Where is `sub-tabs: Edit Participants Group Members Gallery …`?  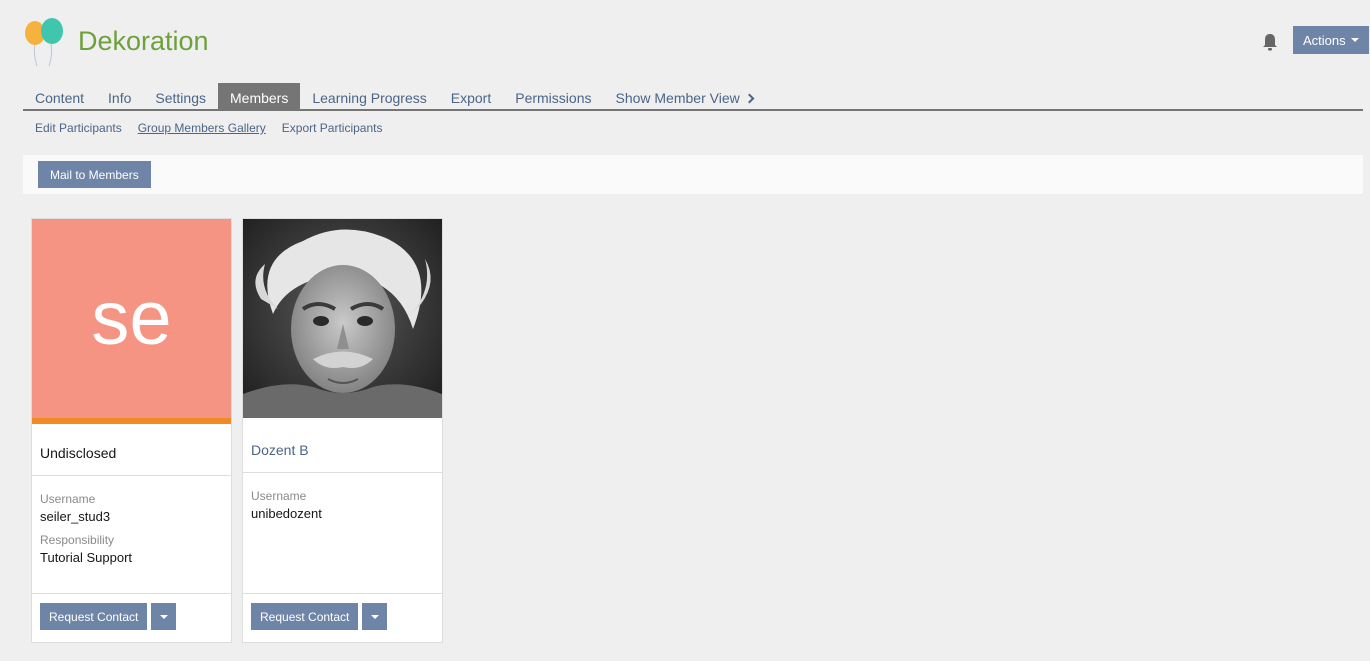
sub-tabs: Edit Participants Group Members Gallery … is located at coordinates (208, 128).